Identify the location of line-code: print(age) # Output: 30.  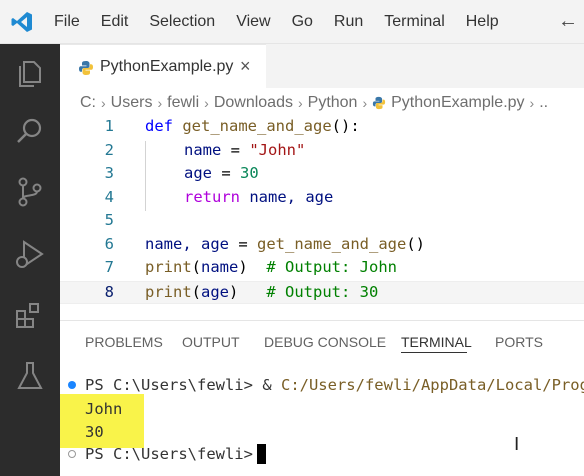
(261, 292).